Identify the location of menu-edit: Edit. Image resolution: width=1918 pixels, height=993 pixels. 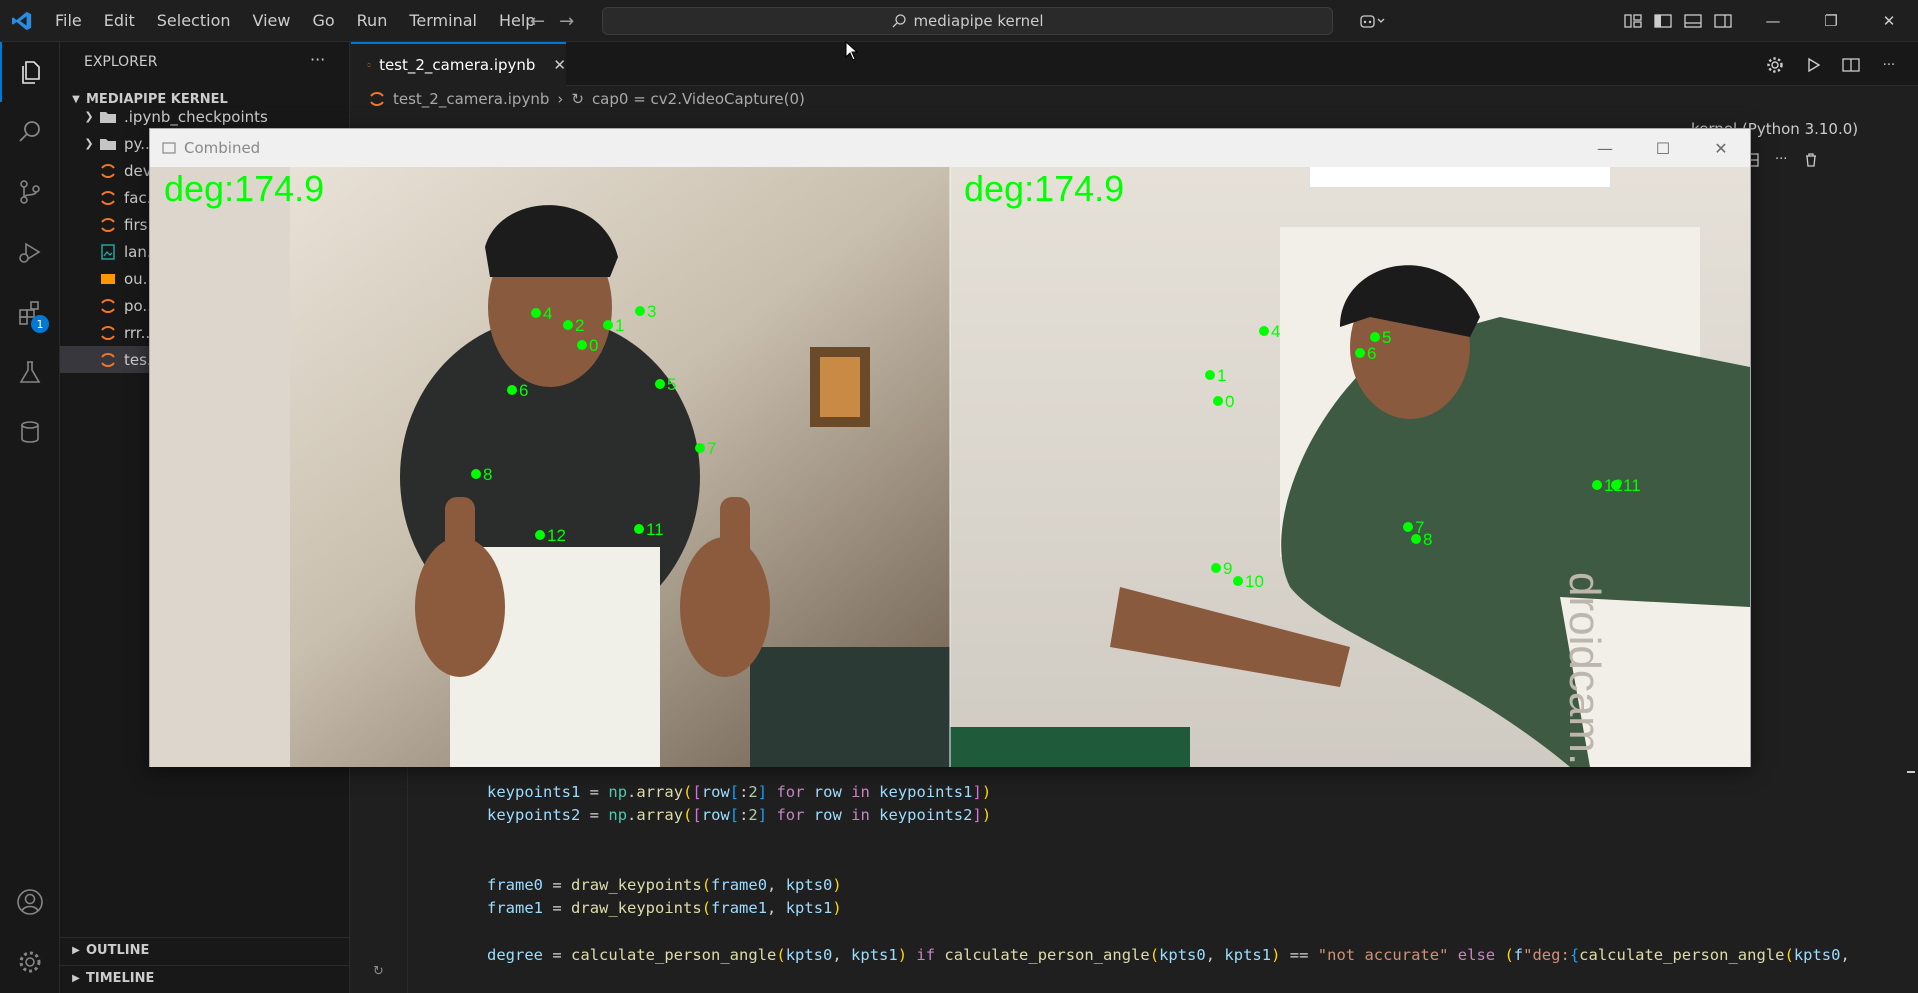
(119, 21).